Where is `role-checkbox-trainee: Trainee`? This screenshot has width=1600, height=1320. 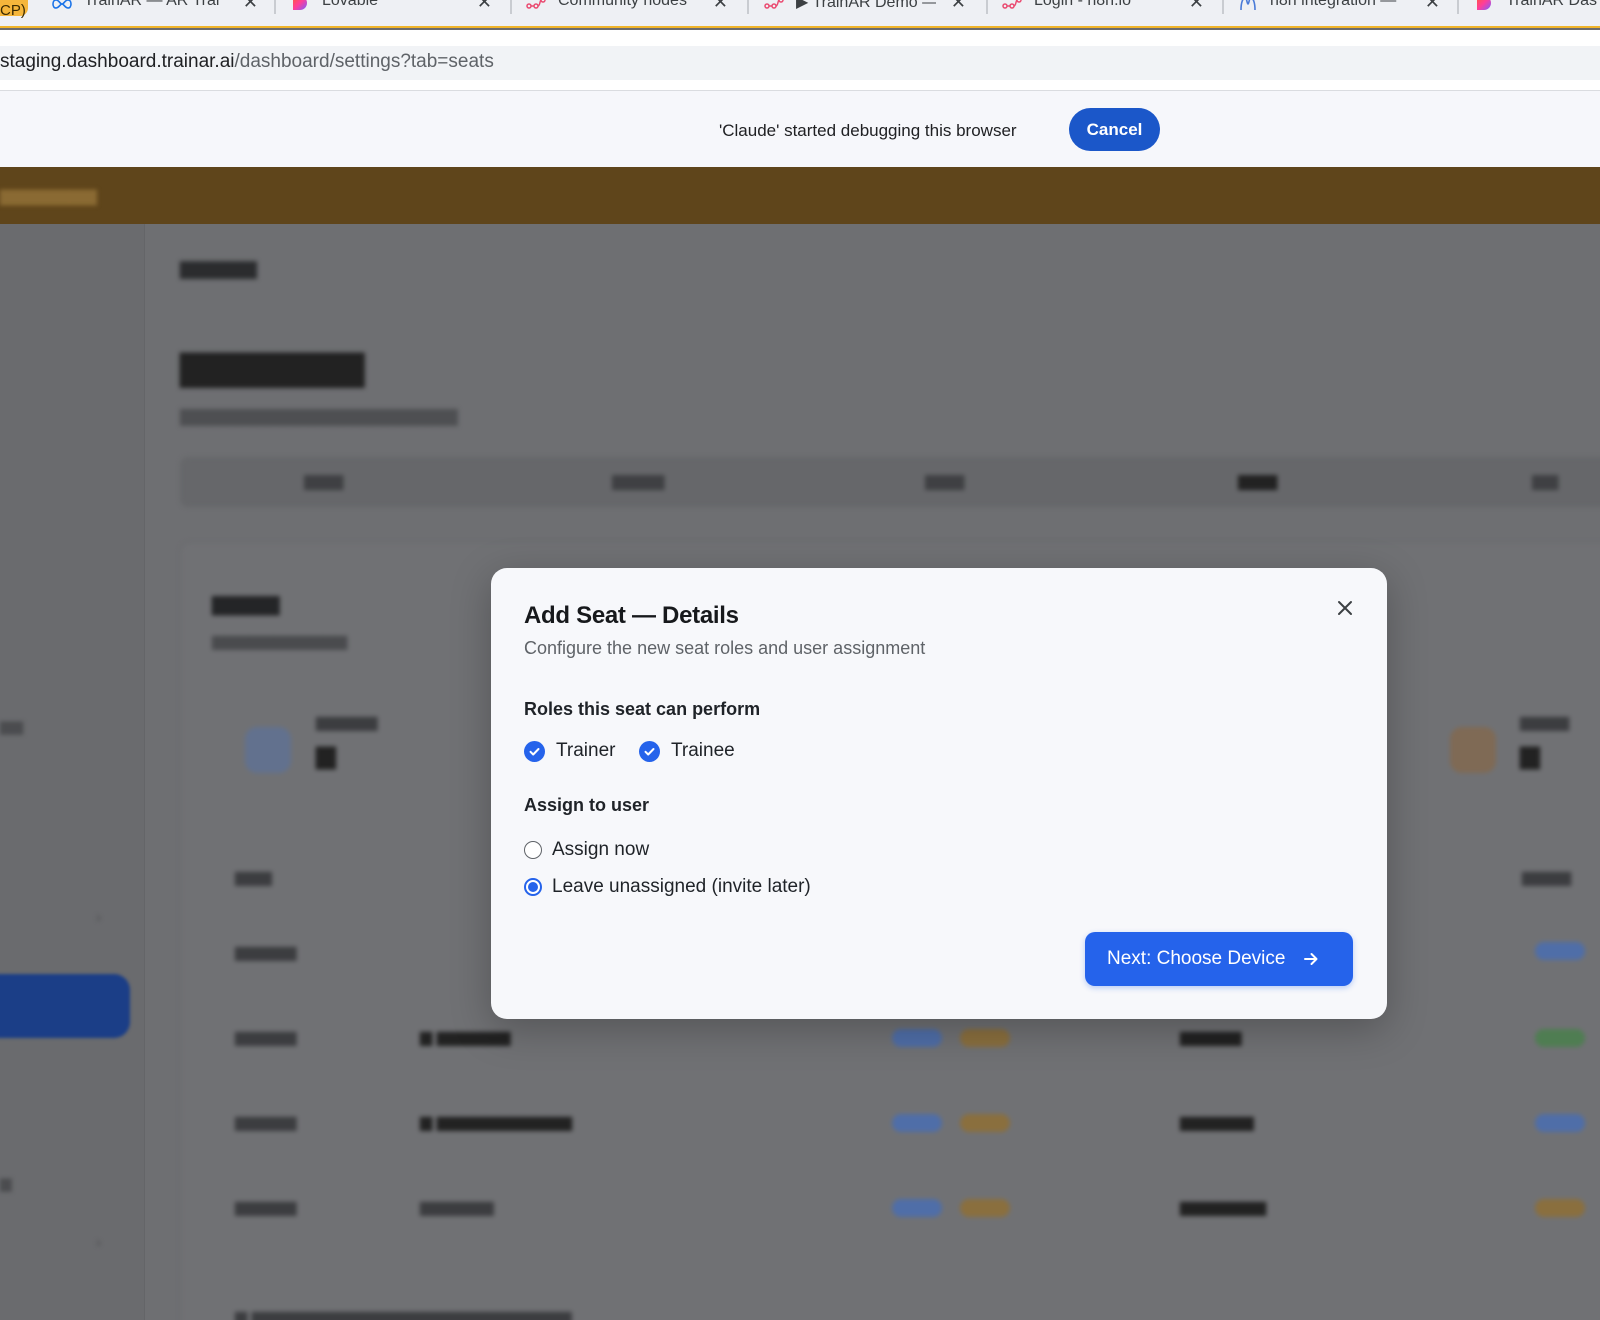 role-checkbox-trainee: Trainee is located at coordinates (687, 751).